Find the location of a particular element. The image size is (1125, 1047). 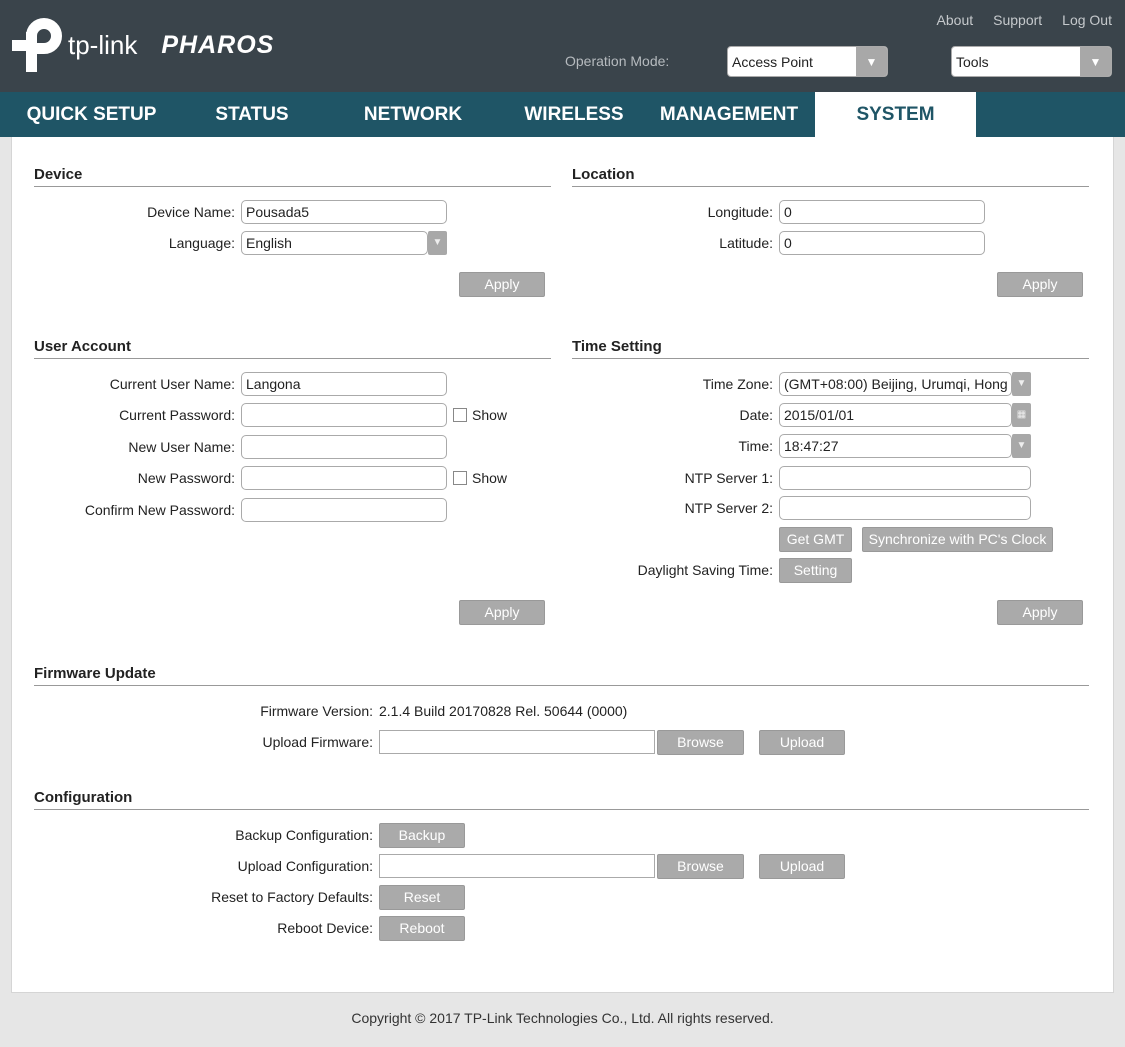

dst-label: Daylight Saving Time: is located at coordinates (705, 570).